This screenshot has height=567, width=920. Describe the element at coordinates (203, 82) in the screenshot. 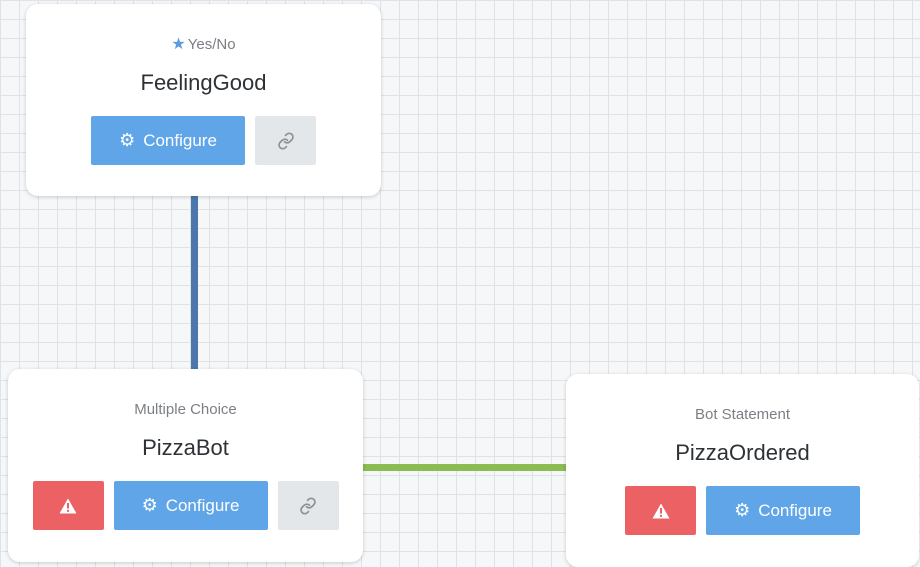

I see `node-title: FeelingGood` at that location.